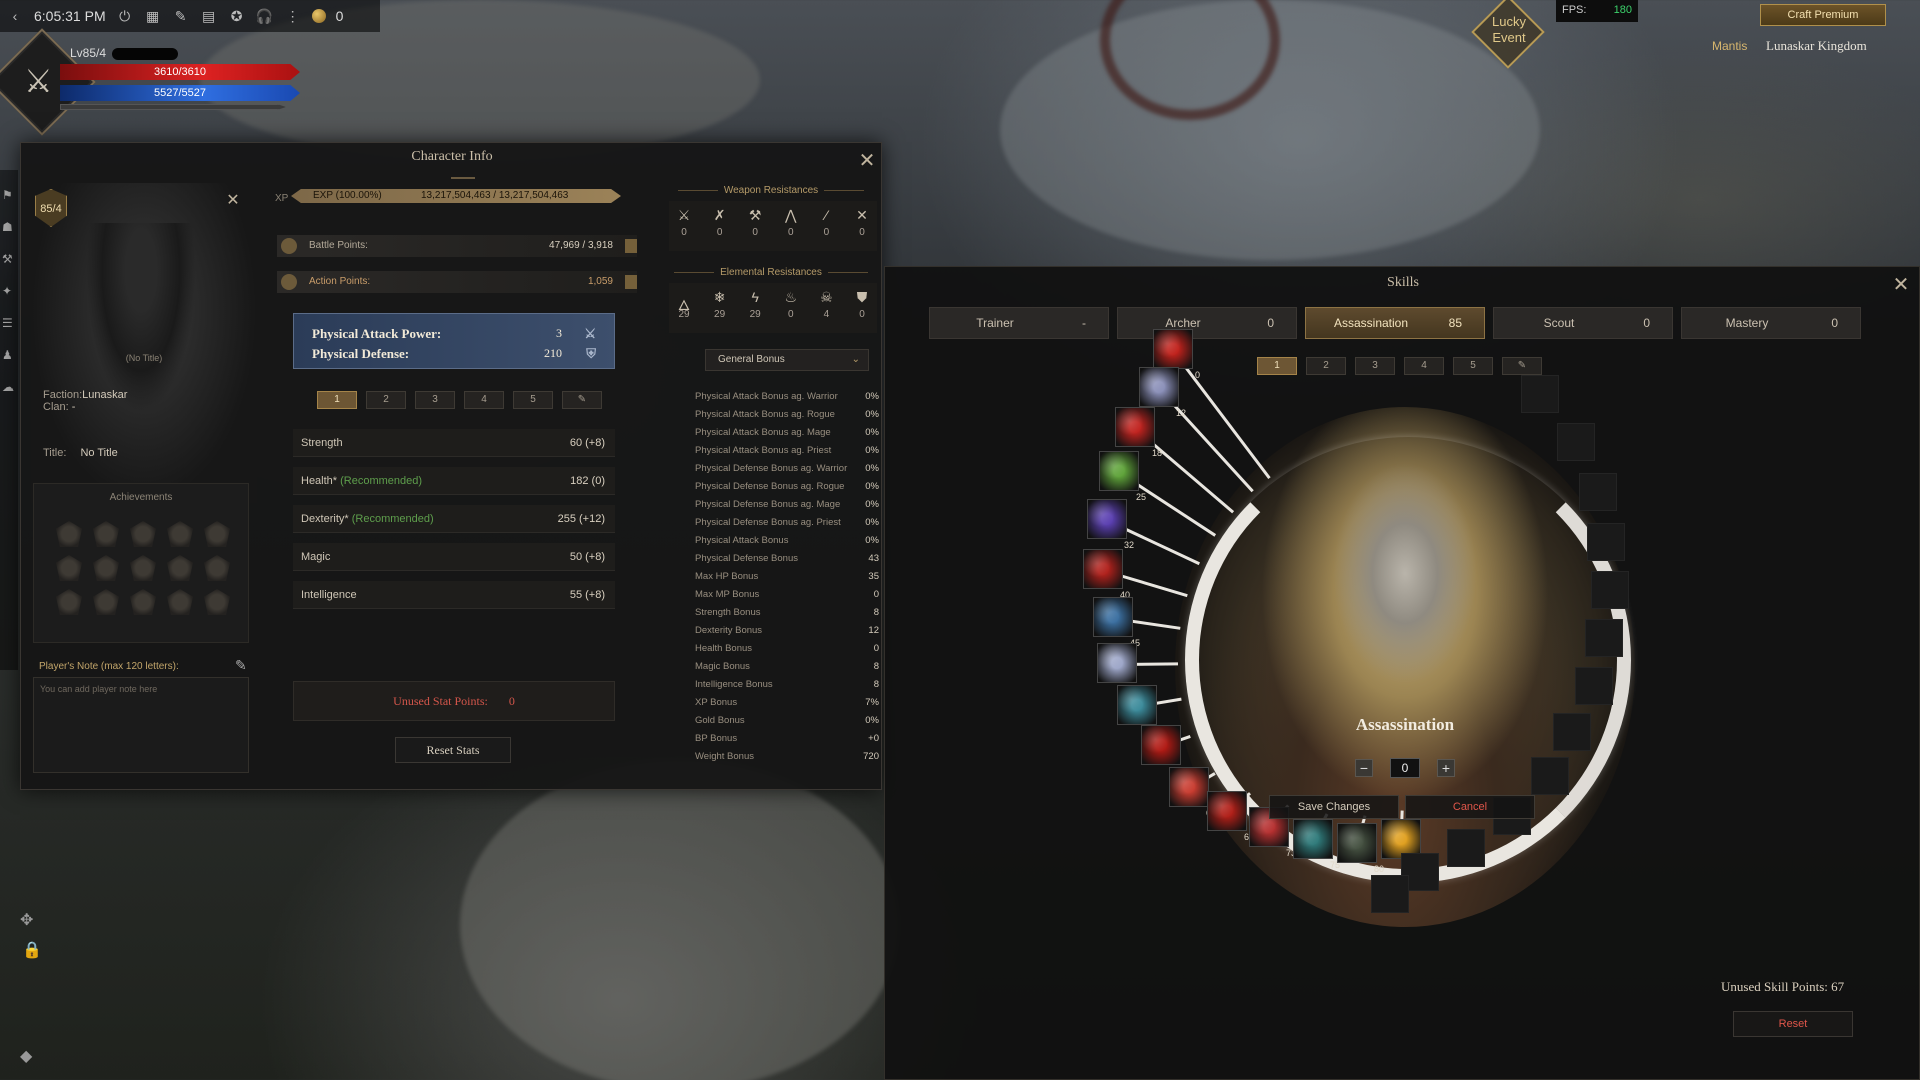 The width and height of the screenshot is (1920, 1080). What do you see at coordinates (1106, 574) in the screenshot?
I see `skill-node: 40` at bounding box center [1106, 574].